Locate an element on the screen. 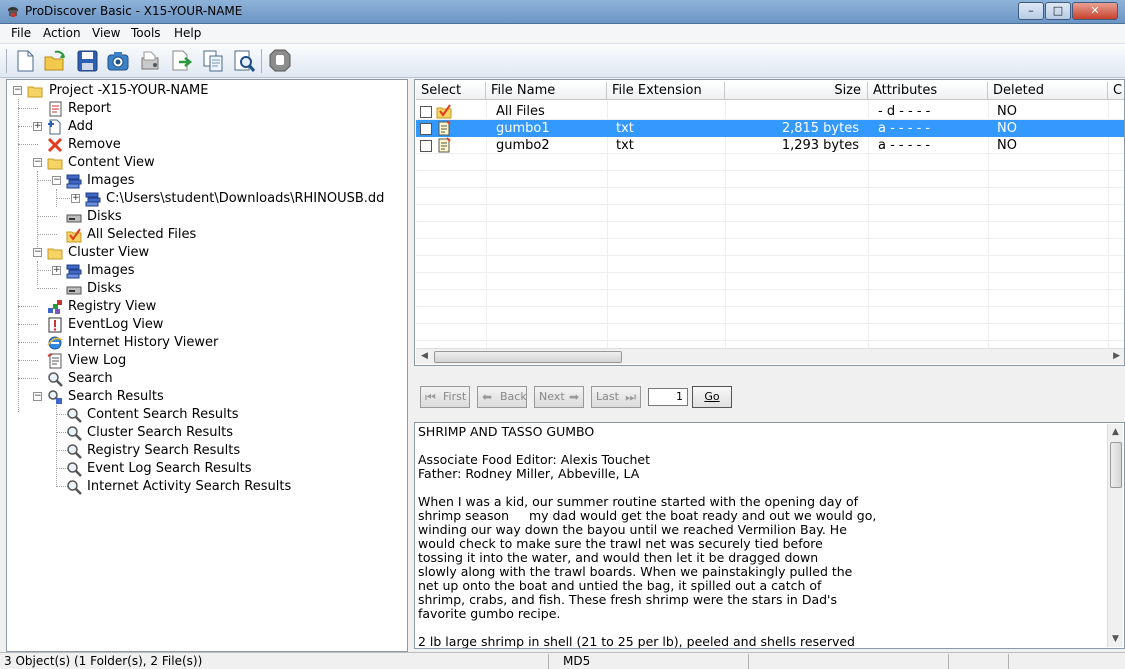  horizontal-scrollbar: ◀ ▶ is located at coordinates (770, 356).